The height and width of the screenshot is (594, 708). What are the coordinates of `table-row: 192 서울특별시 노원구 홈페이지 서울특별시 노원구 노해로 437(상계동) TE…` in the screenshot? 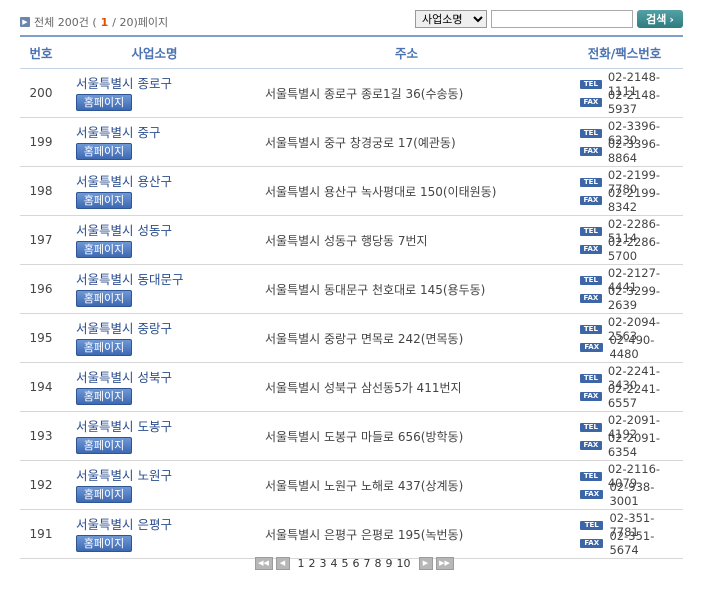 It's located at (351, 485).